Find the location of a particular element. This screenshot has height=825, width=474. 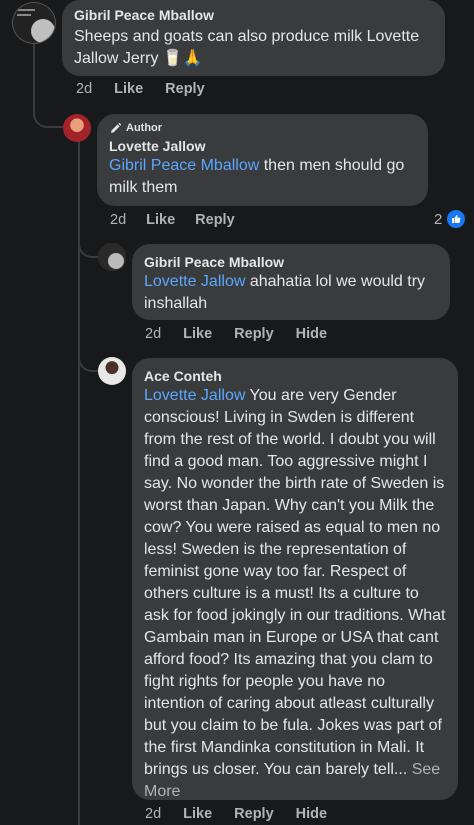

like-icon is located at coordinates (456, 219).